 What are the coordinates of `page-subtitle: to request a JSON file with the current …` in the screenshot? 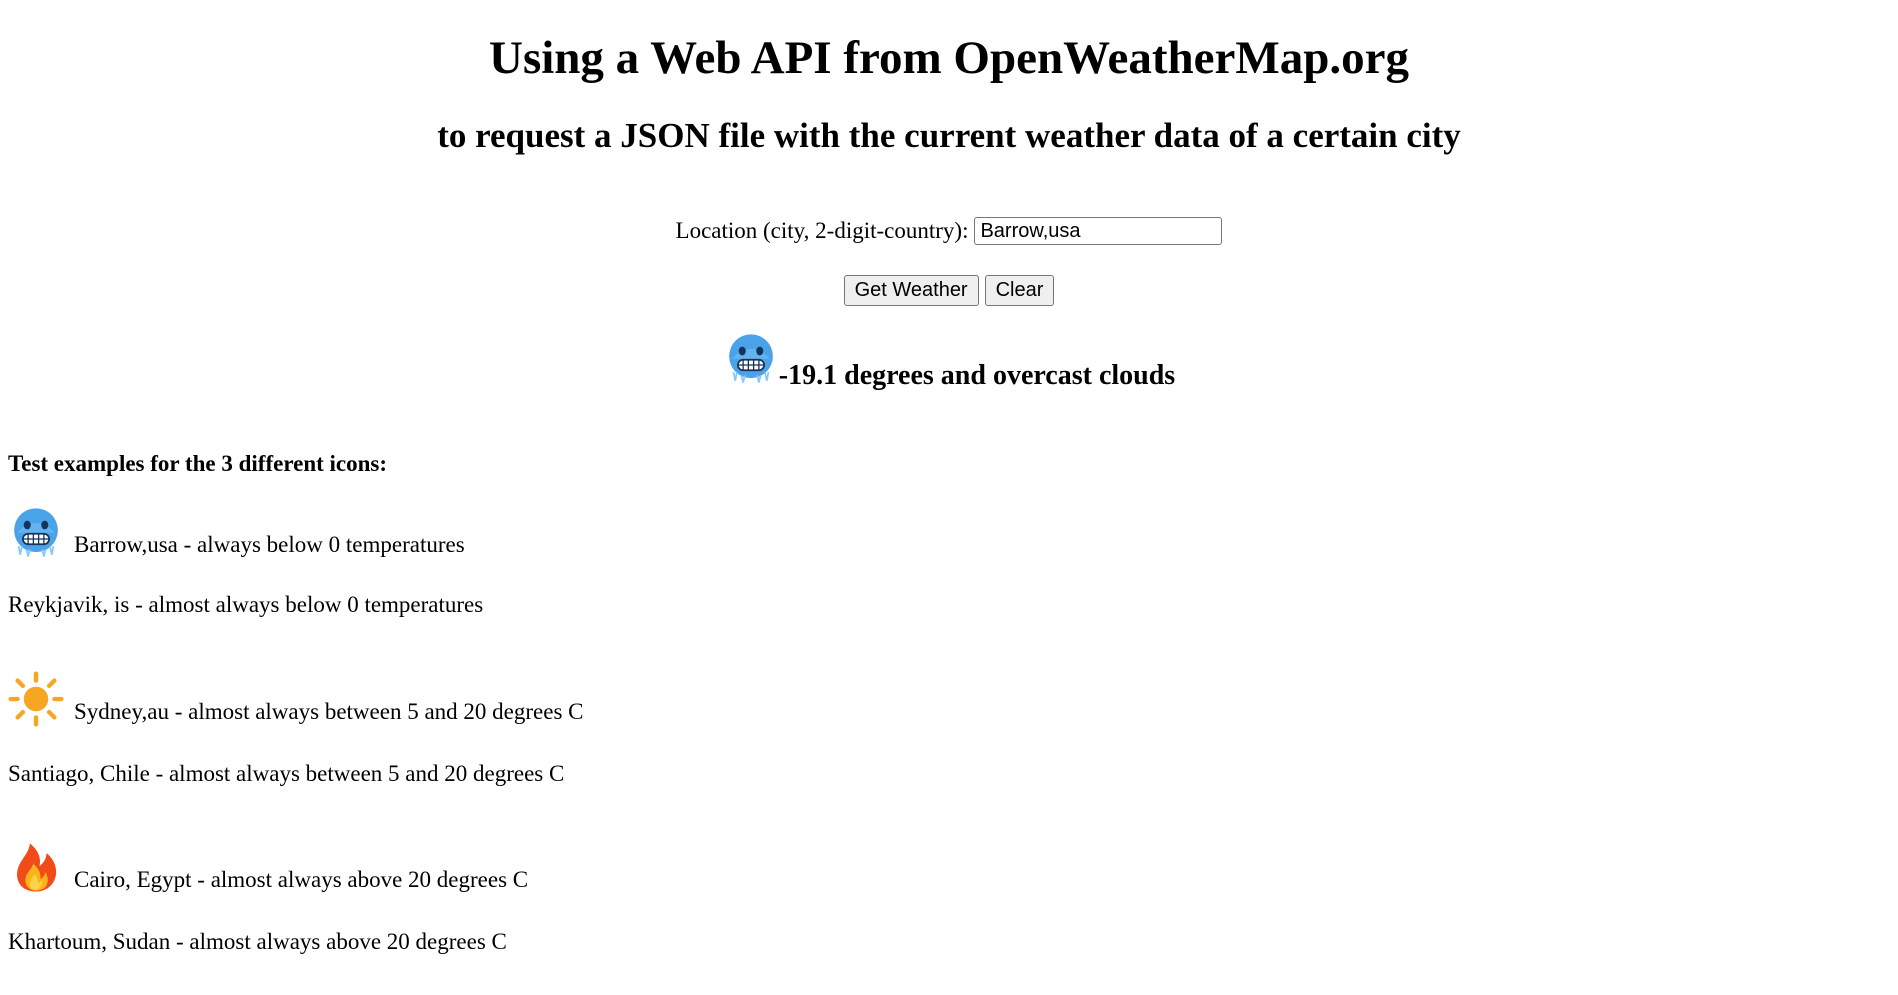 It's located at (949, 135).